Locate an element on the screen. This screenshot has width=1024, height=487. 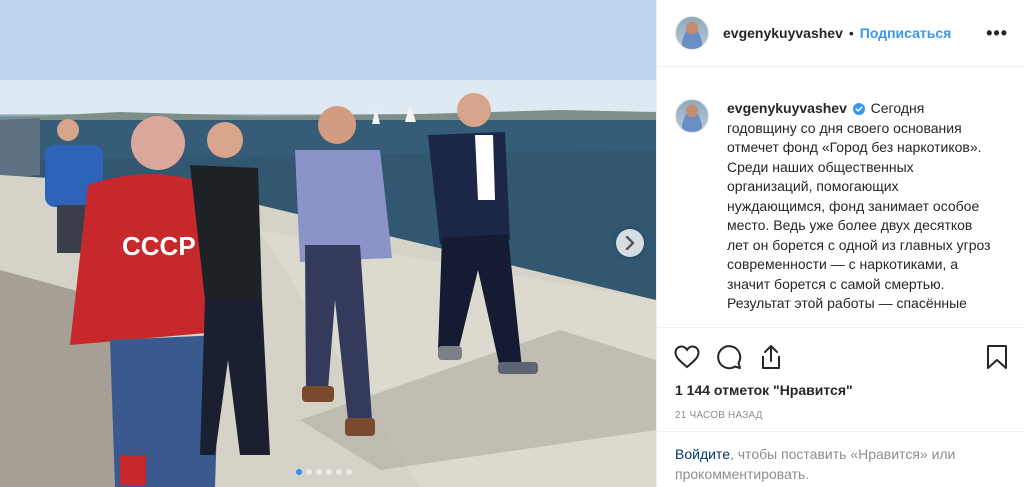
chevron-right-icon is located at coordinates (630, 243).